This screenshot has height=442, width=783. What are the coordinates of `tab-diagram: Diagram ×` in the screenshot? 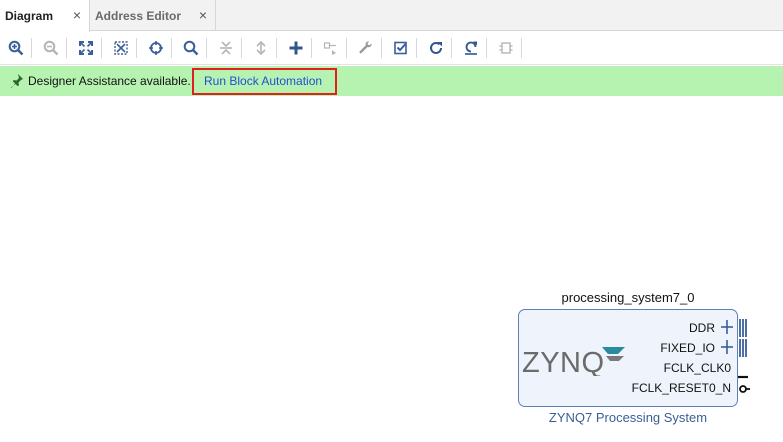 It's located at (45, 16).